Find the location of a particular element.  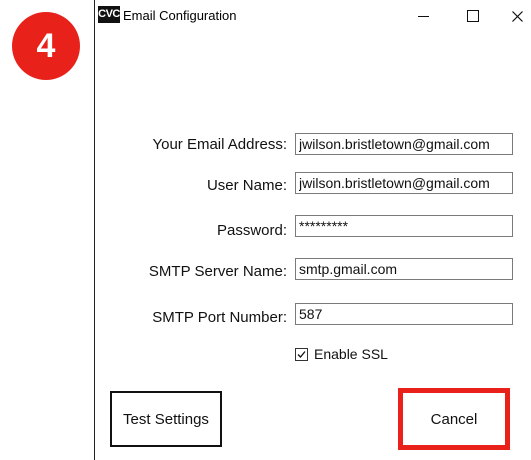

close-button is located at coordinates (513, 16).